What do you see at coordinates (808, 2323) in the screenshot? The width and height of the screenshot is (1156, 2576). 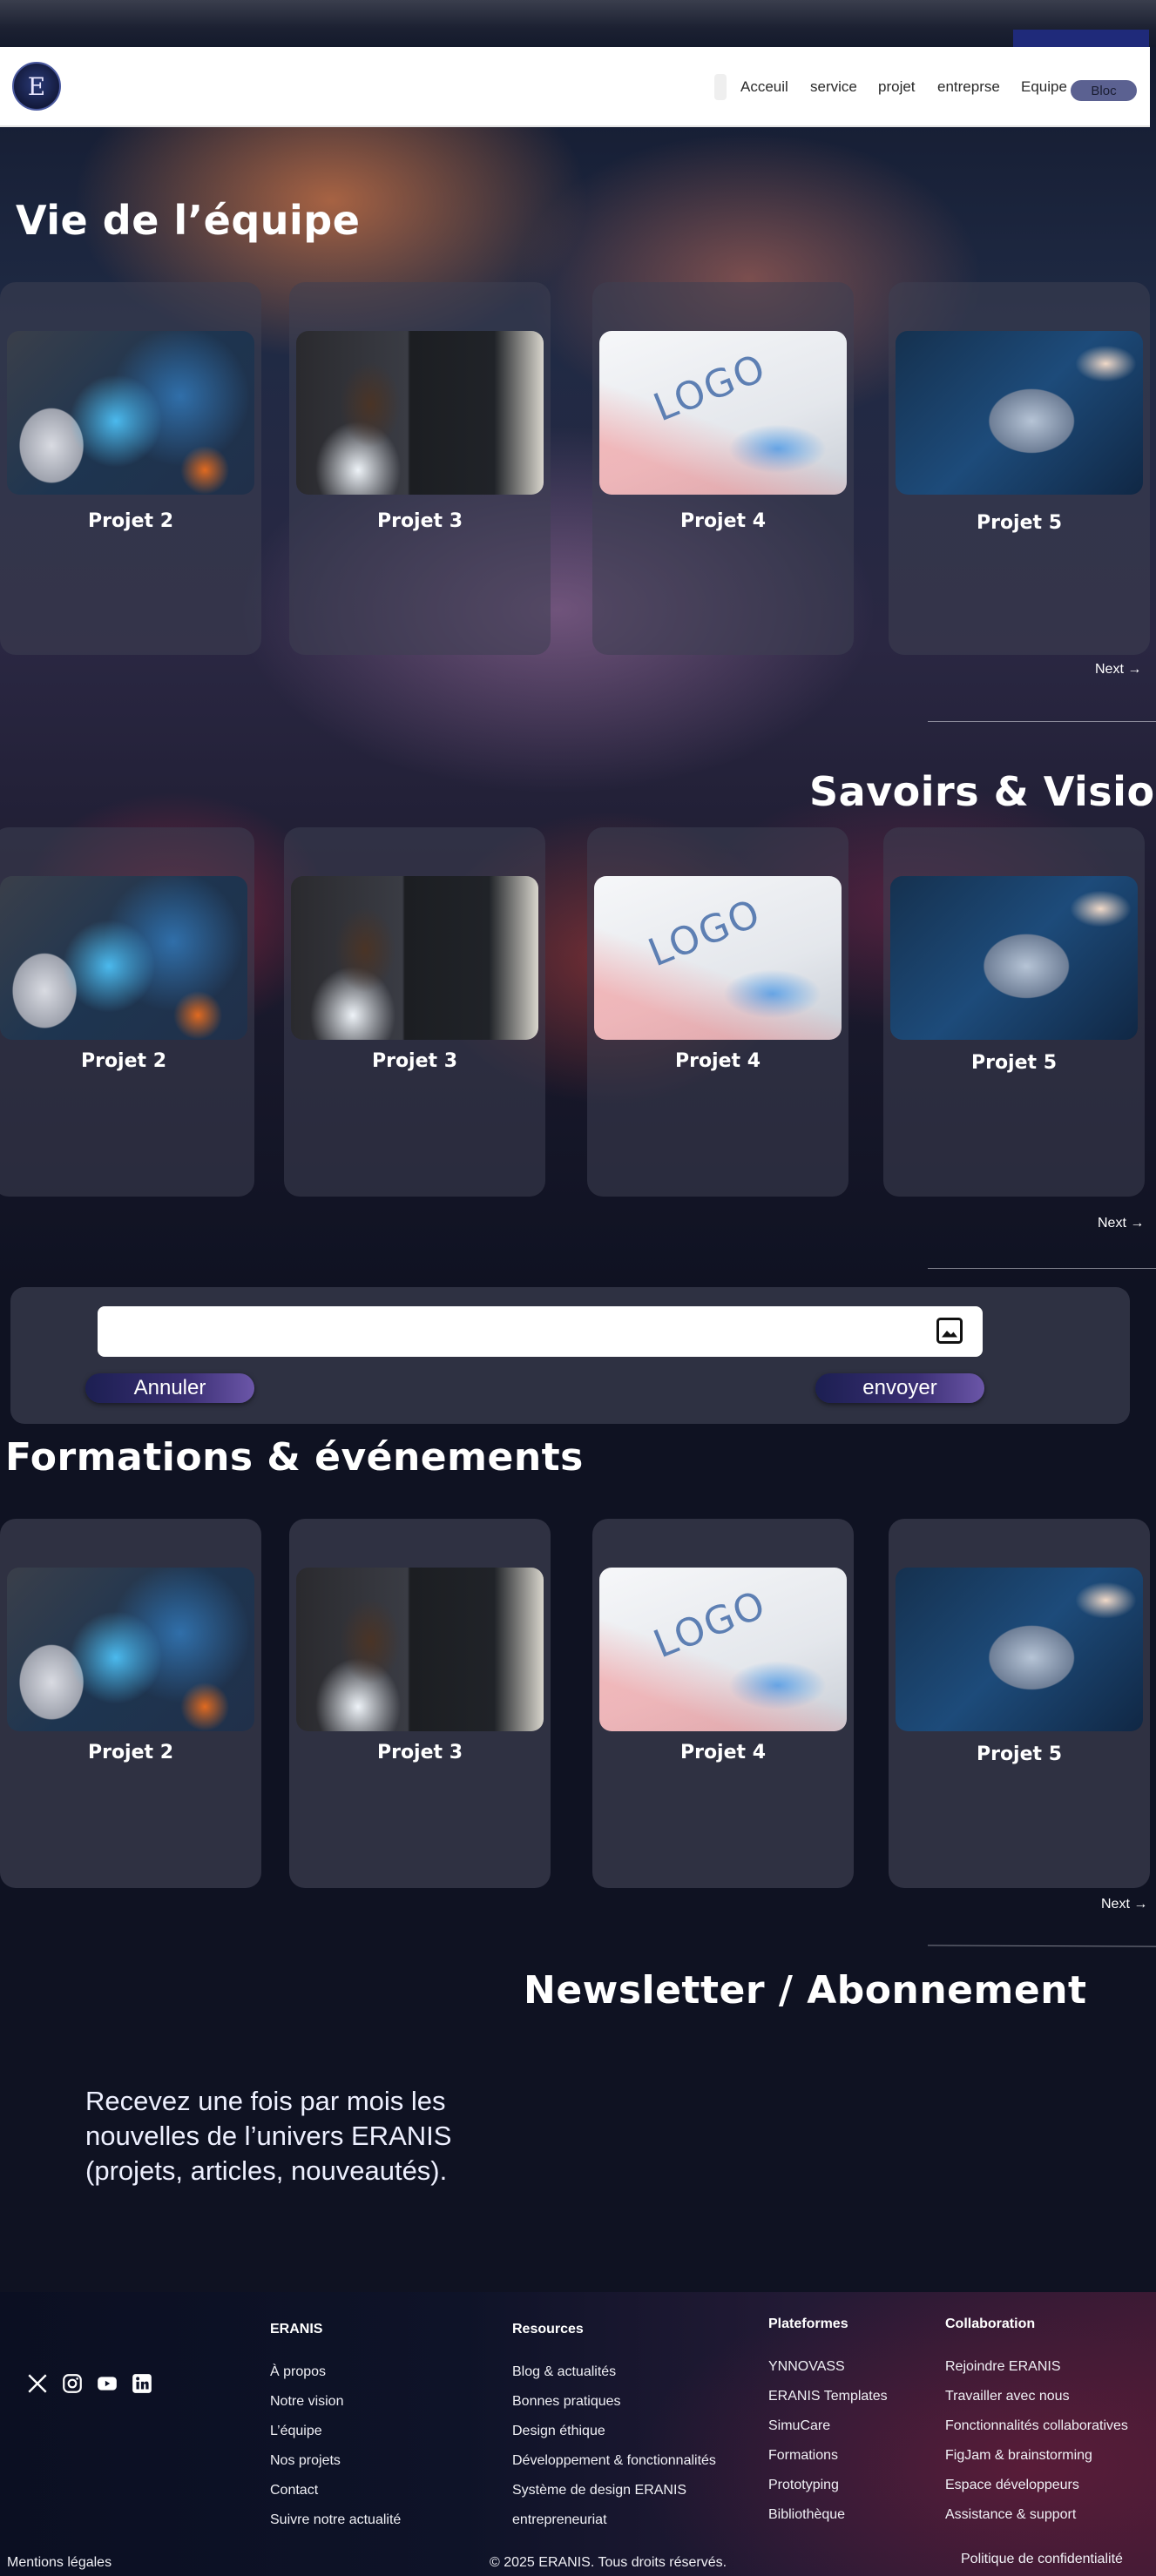 I see `footer-column-title: Plateformes` at bounding box center [808, 2323].